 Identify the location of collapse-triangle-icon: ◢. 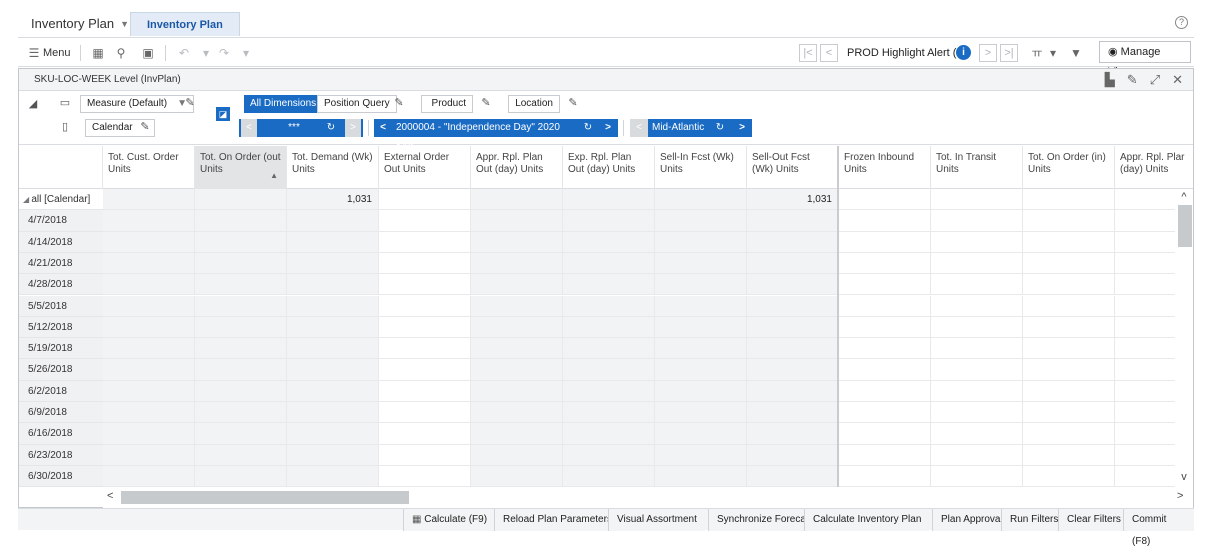
(33, 104).